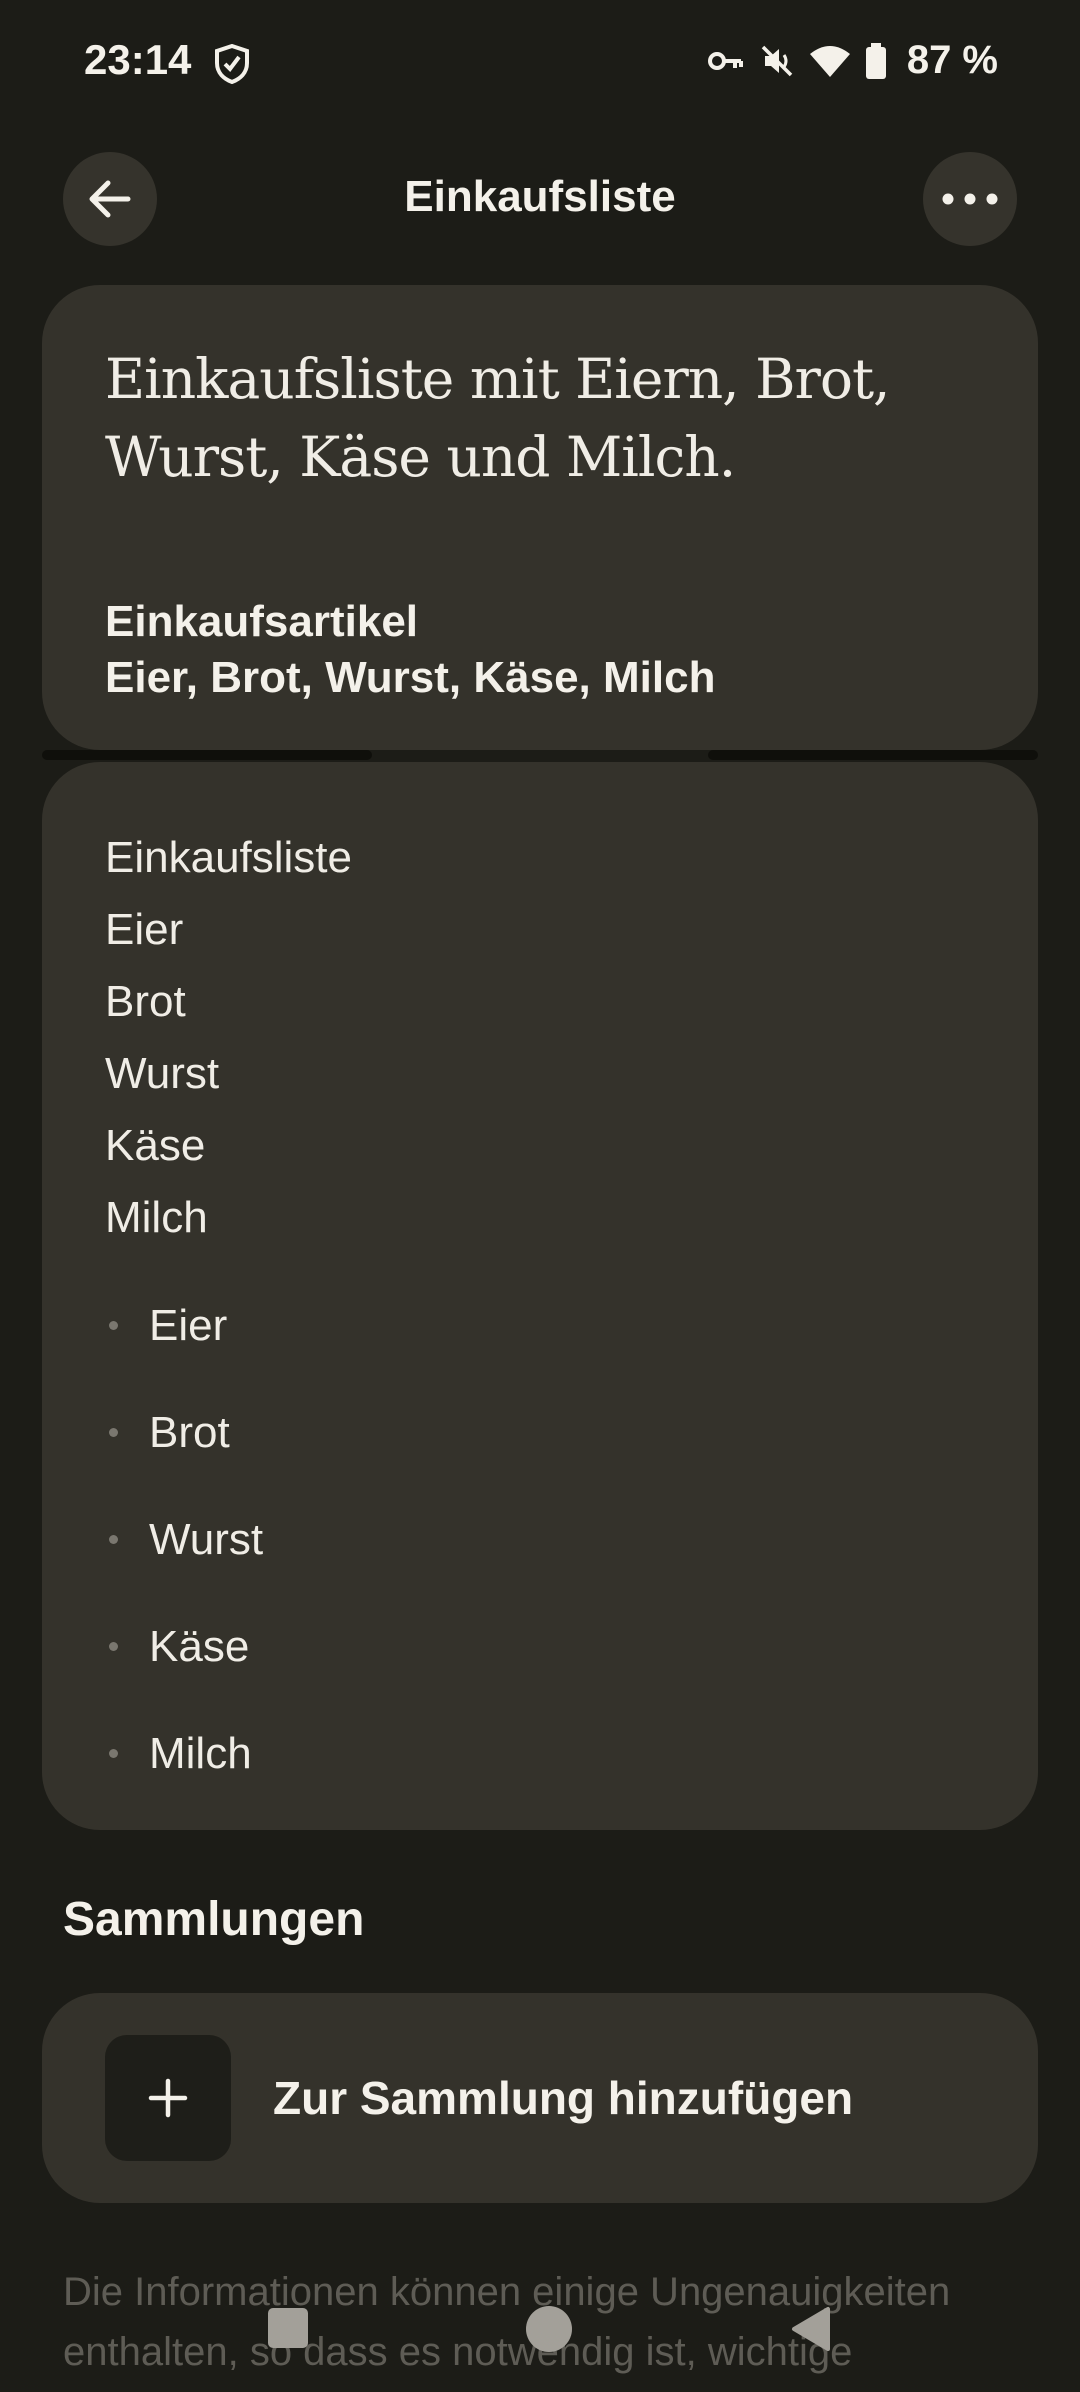  I want to click on plus-icon, so click(168, 2098).